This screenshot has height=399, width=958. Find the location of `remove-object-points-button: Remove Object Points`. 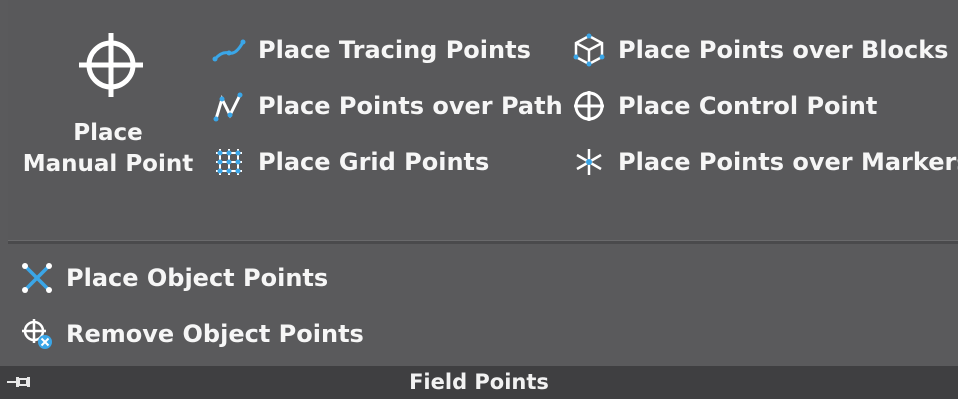

remove-object-points-button: Remove Object Points is located at coordinates (192, 334).